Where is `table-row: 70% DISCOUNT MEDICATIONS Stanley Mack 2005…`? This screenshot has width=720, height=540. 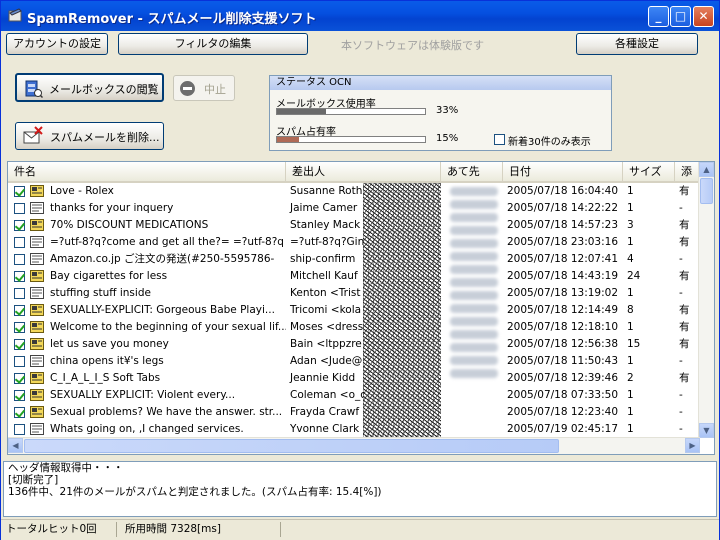 table-row: 70% DISCOUNT MEDICATIONS Stanley Mack 2005… is located at coordinates (355, 225).